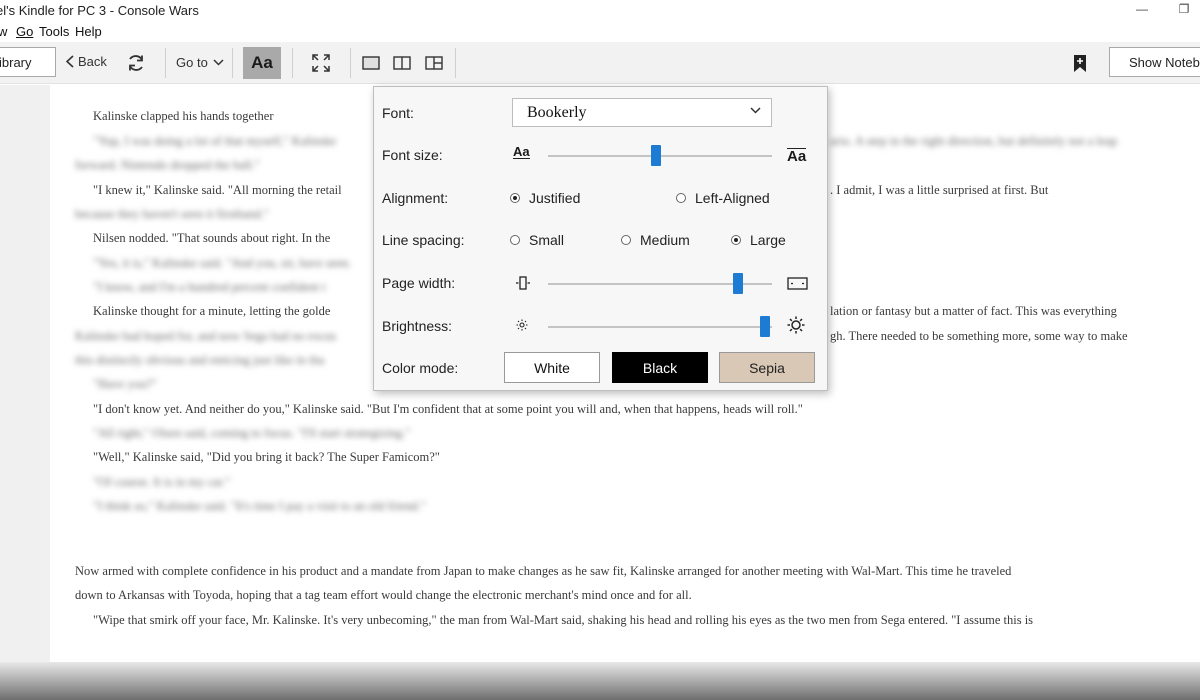 The width and height of the screenshot is (1200, 700). What do you see at coordinates (797, 283) in the screenshot?
I see `wide-width-icon` at bounding box center [797, 283].